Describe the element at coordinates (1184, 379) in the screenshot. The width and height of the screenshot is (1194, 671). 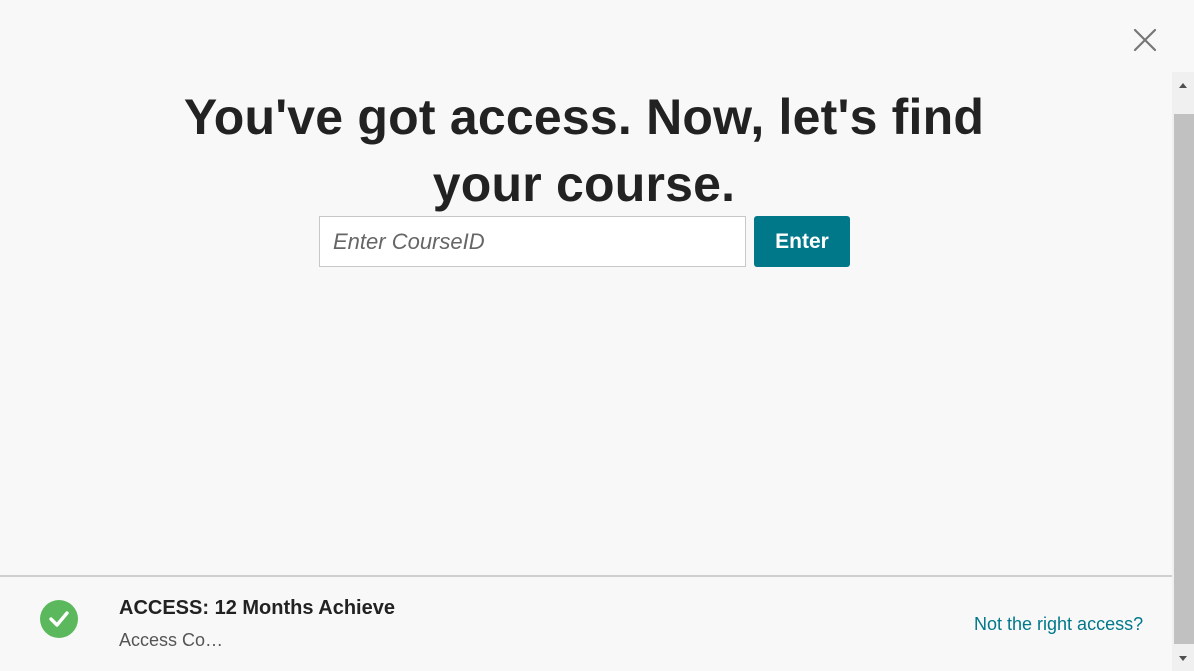
I see `scroll-thumb` at that location.